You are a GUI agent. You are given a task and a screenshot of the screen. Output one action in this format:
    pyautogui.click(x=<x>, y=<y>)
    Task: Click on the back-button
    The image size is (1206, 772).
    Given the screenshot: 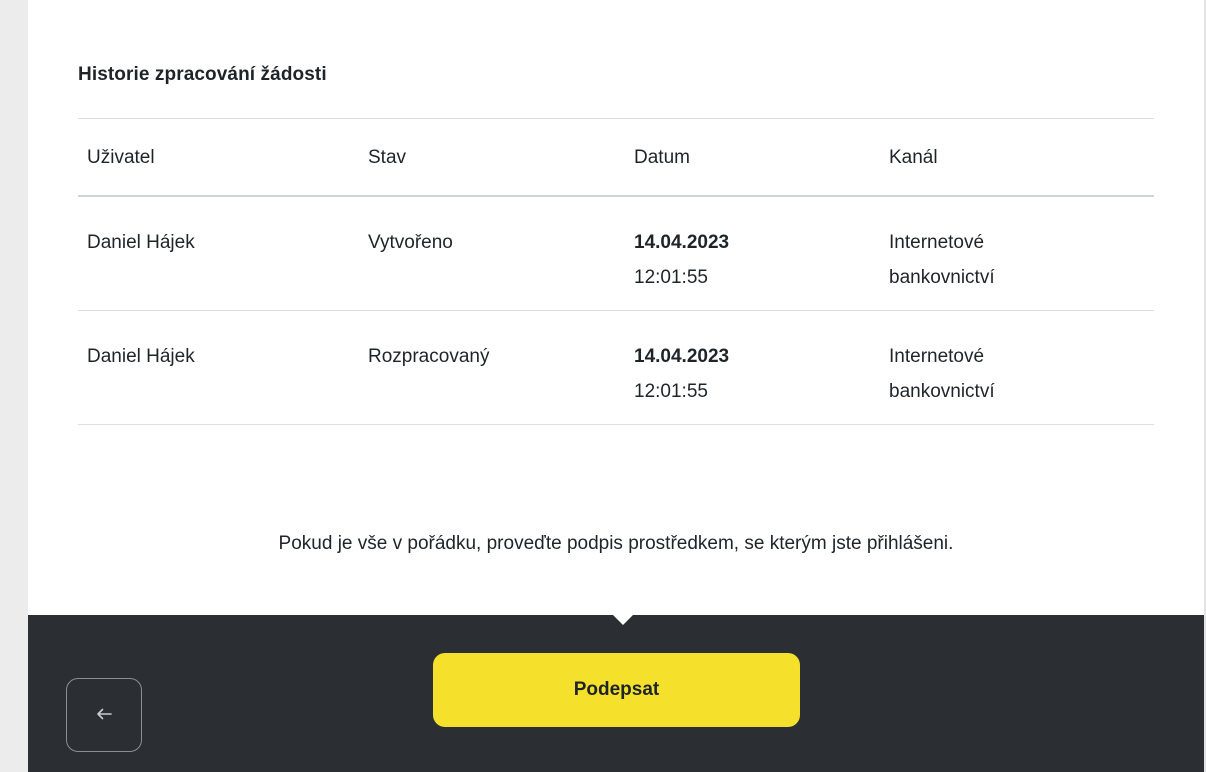 What is the action you would take?
    pyautogui.click(x=104, y=715)
    